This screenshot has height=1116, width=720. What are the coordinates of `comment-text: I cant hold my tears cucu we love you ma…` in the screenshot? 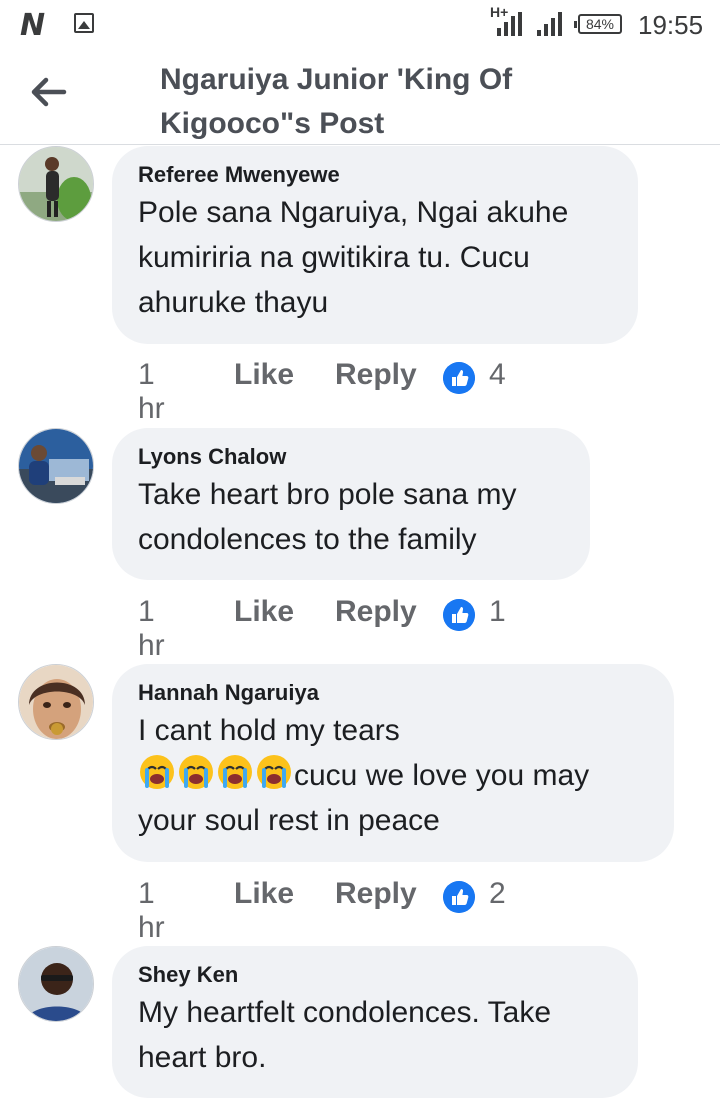 It's located at (393, 775).